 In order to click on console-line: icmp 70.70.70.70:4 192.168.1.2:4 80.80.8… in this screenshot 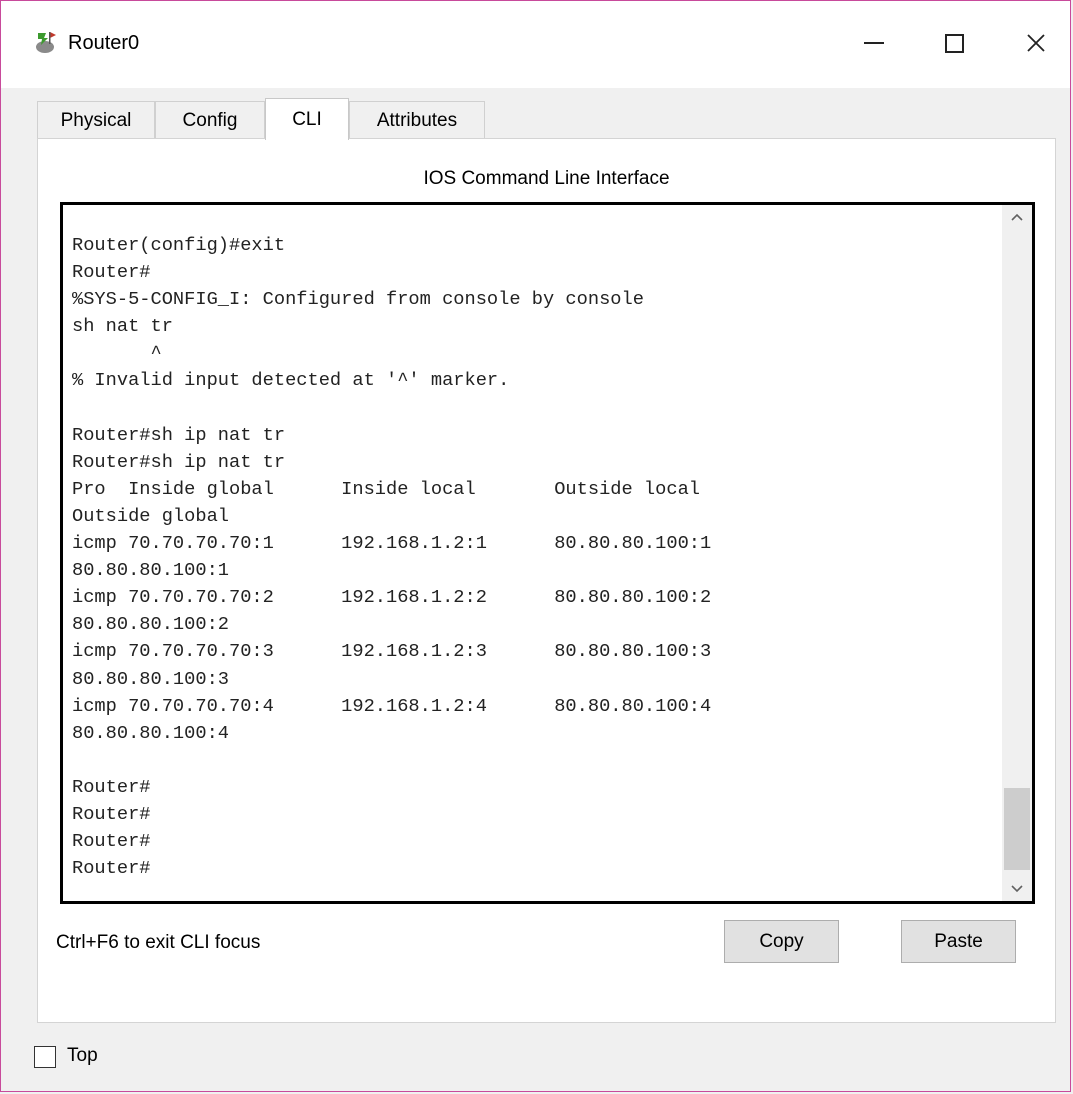, I will do `click(392, 705)`.